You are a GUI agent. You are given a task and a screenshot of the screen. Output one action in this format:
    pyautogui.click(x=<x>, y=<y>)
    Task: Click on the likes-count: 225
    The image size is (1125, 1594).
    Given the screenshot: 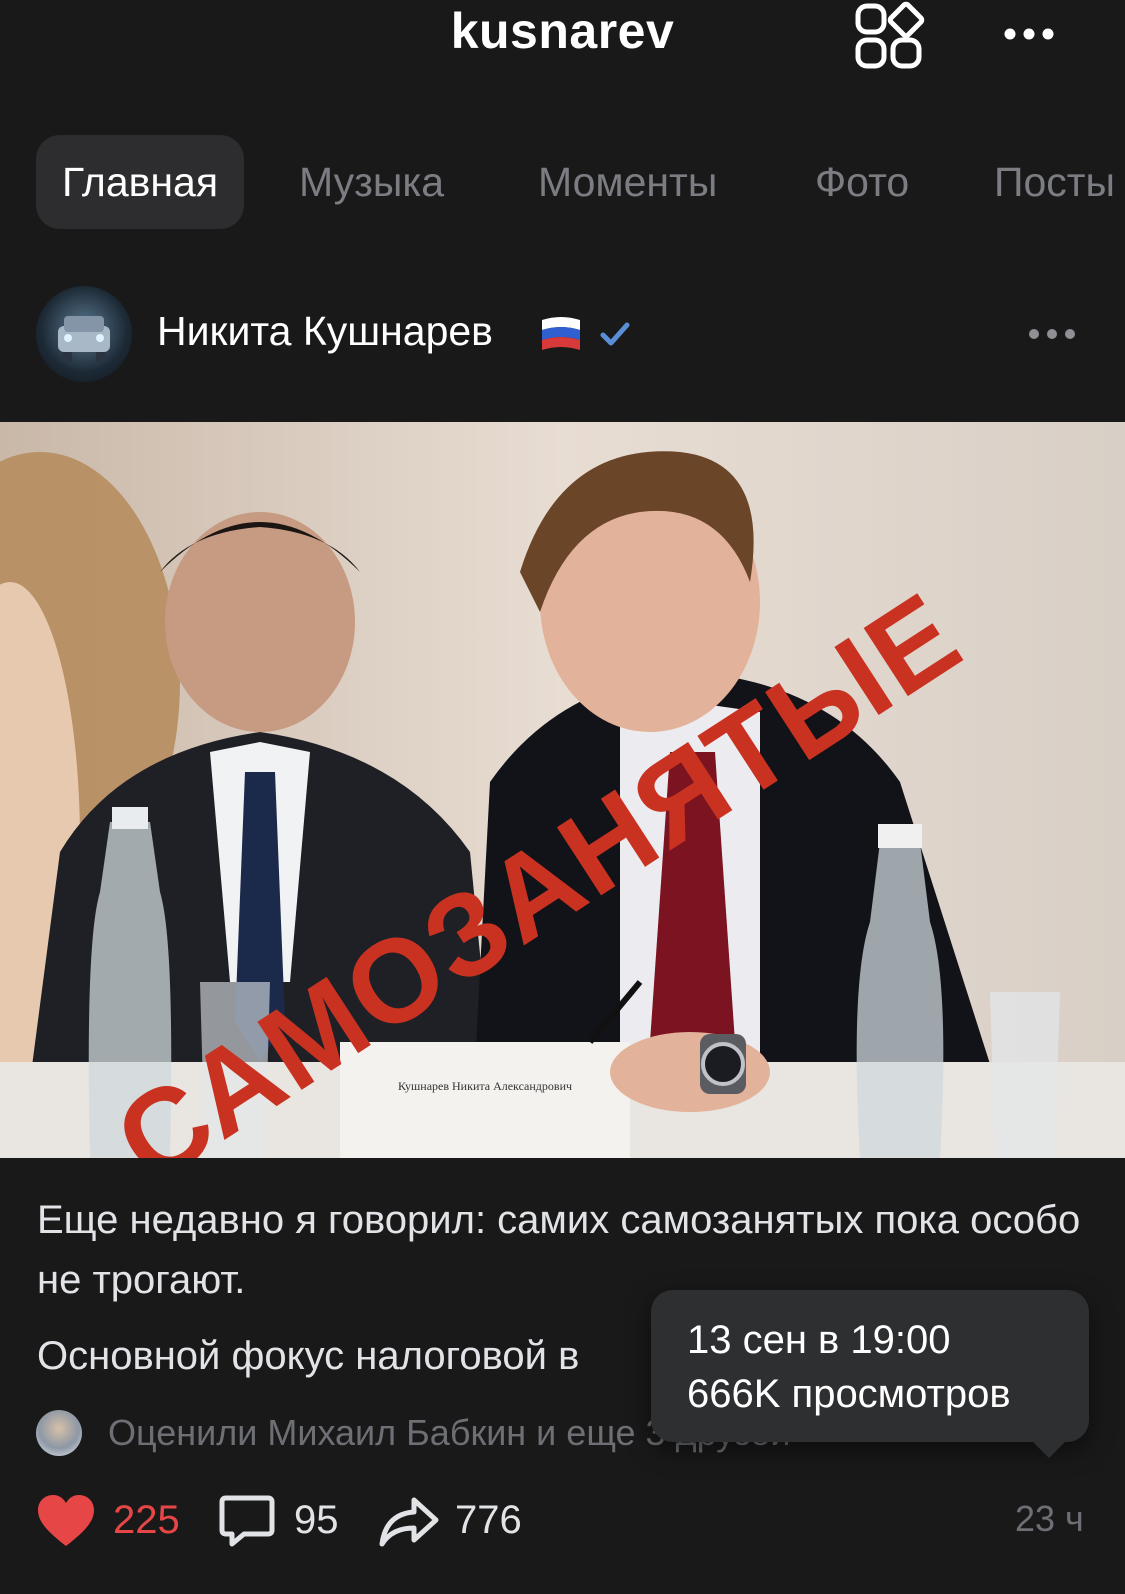 What is the action you would take?
    pyautogui.click(x=146, y=1520)
    